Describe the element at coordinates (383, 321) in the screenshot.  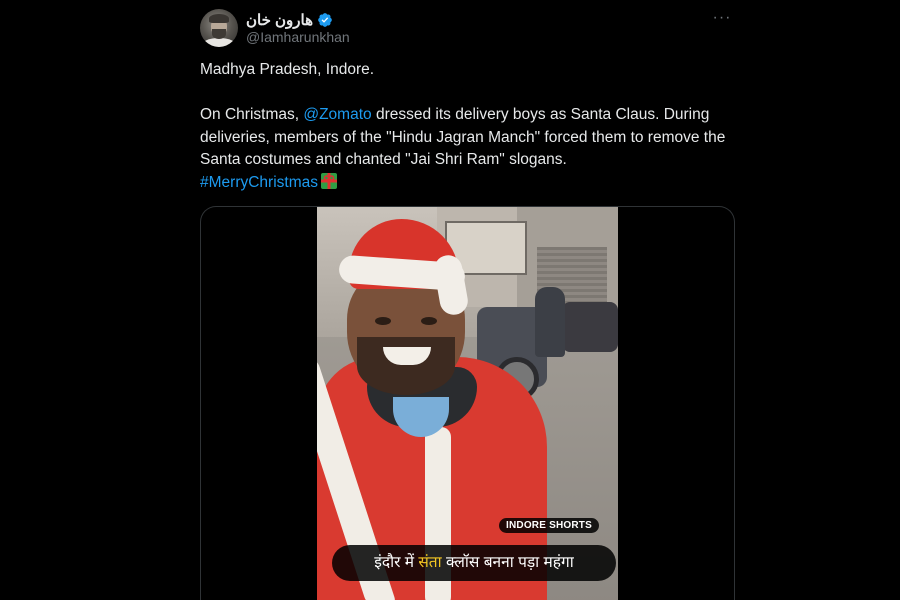
I see `person-eye-left` at that location.